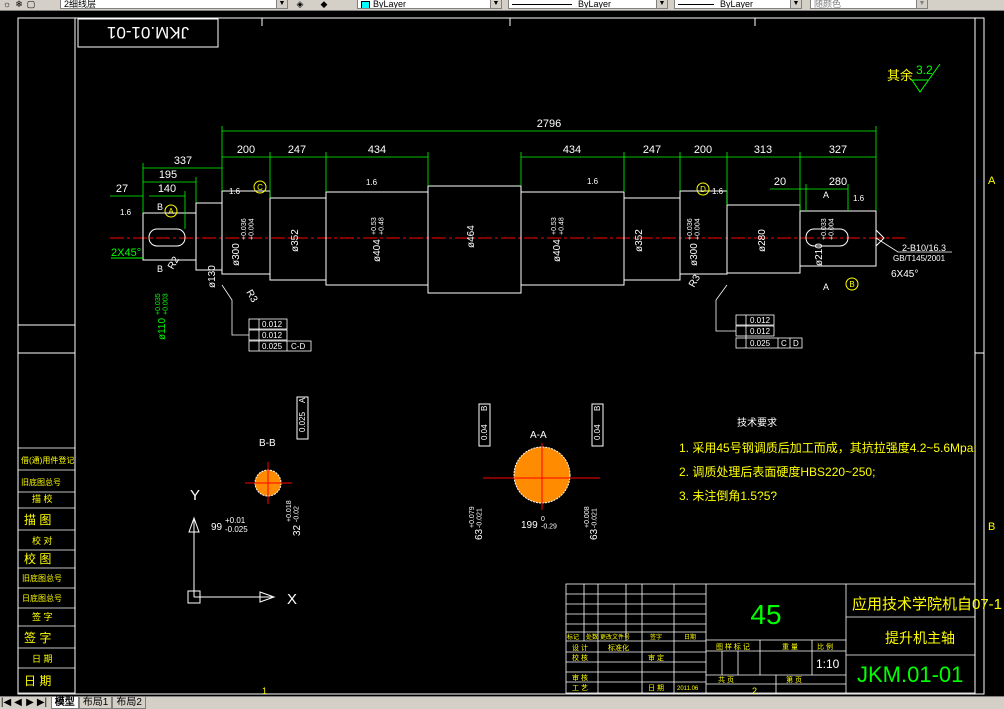 The height and width of the screenshot is (709, 1004). What do you see at coordinates (838, 150) in the screenshot?
I see `dim-327-right: 327` at bounding box center [838, 150].